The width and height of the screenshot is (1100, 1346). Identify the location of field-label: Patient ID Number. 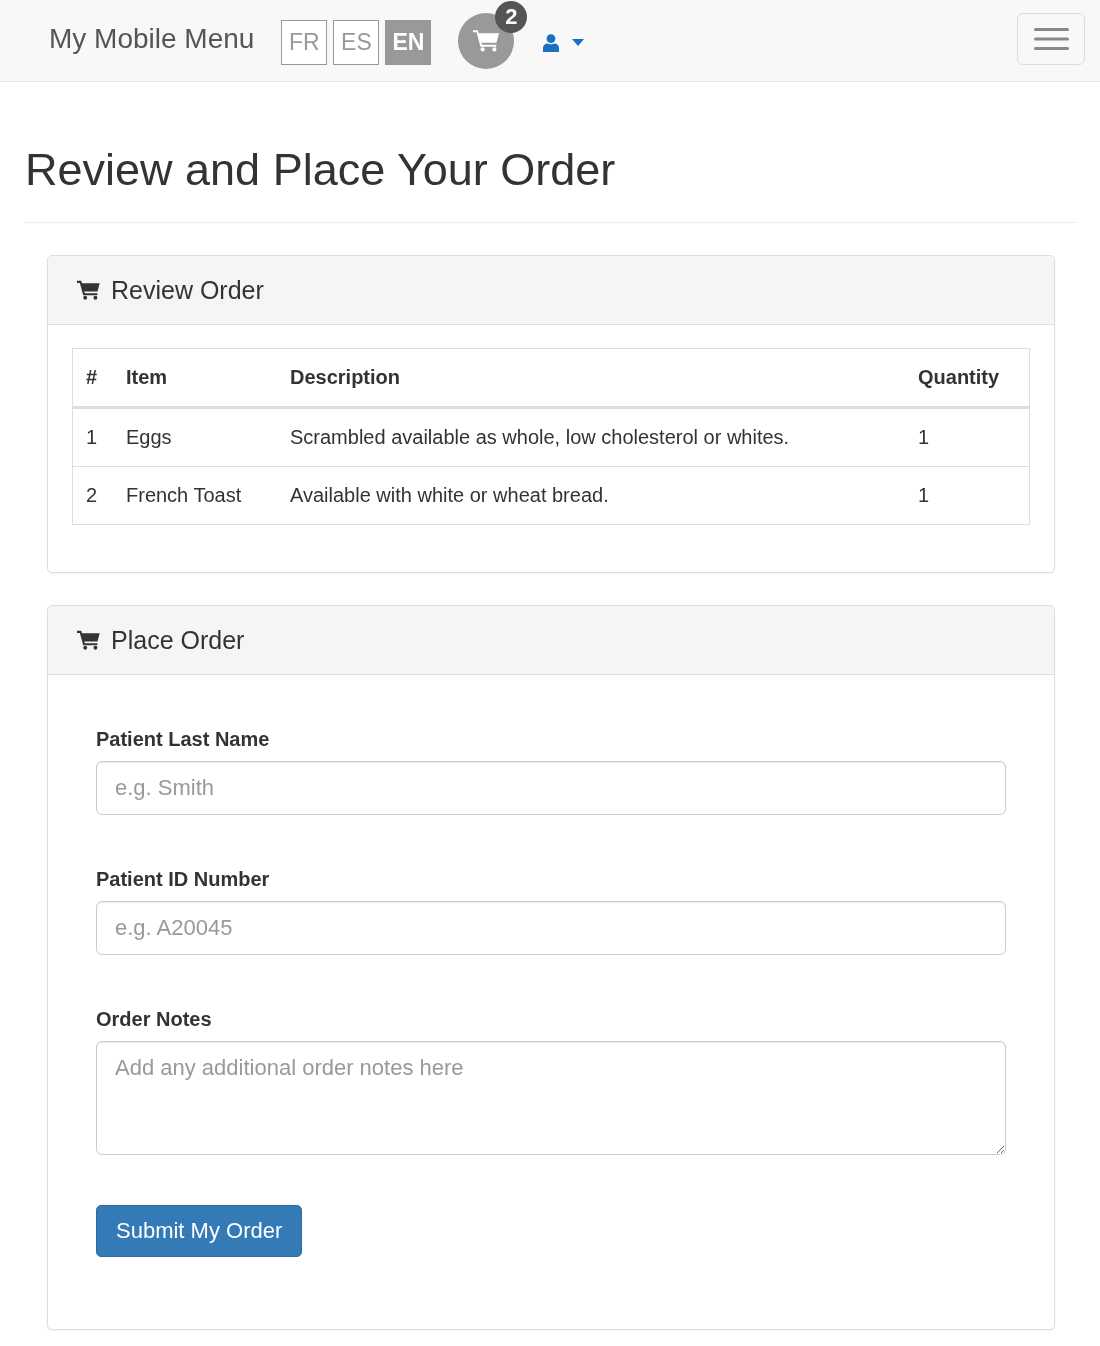
(183, 879).